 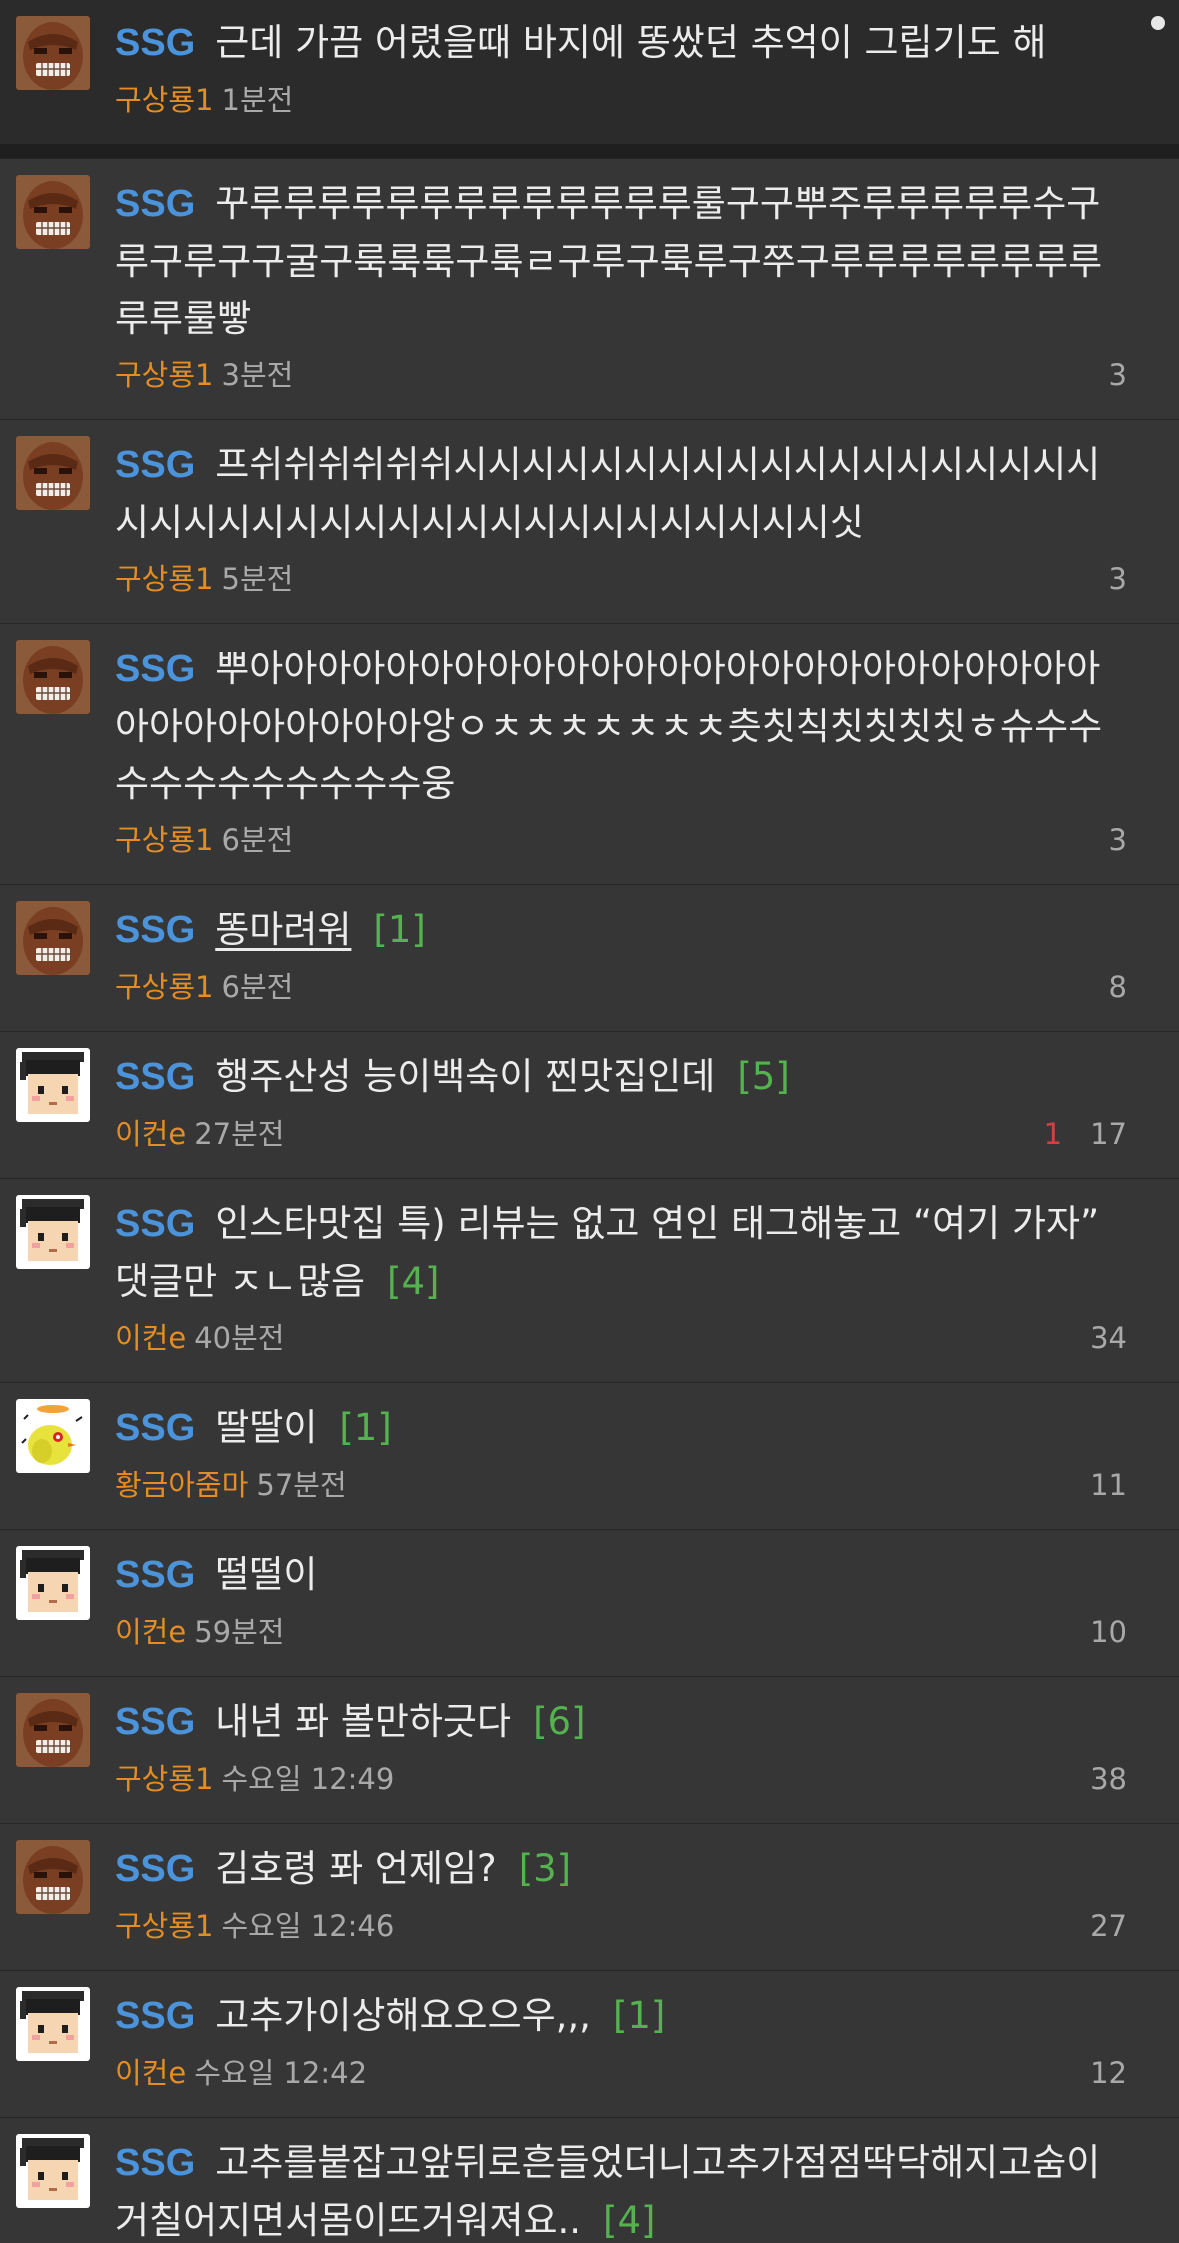 What do you see at coordinates (621, 375) in the screenshot?
I see `post-meta: 구상룡1 3분전 3` at bounding box center [621, 375].